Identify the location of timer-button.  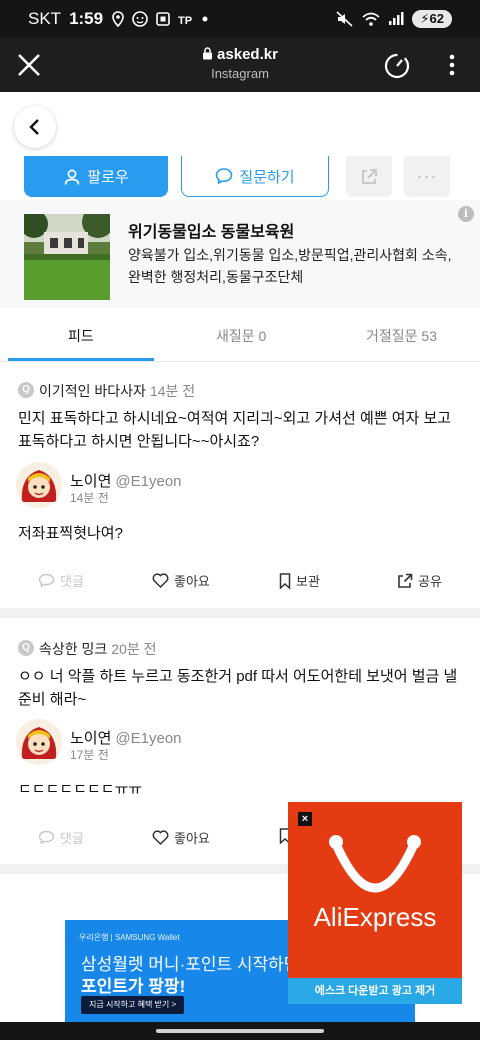
(397, 65).